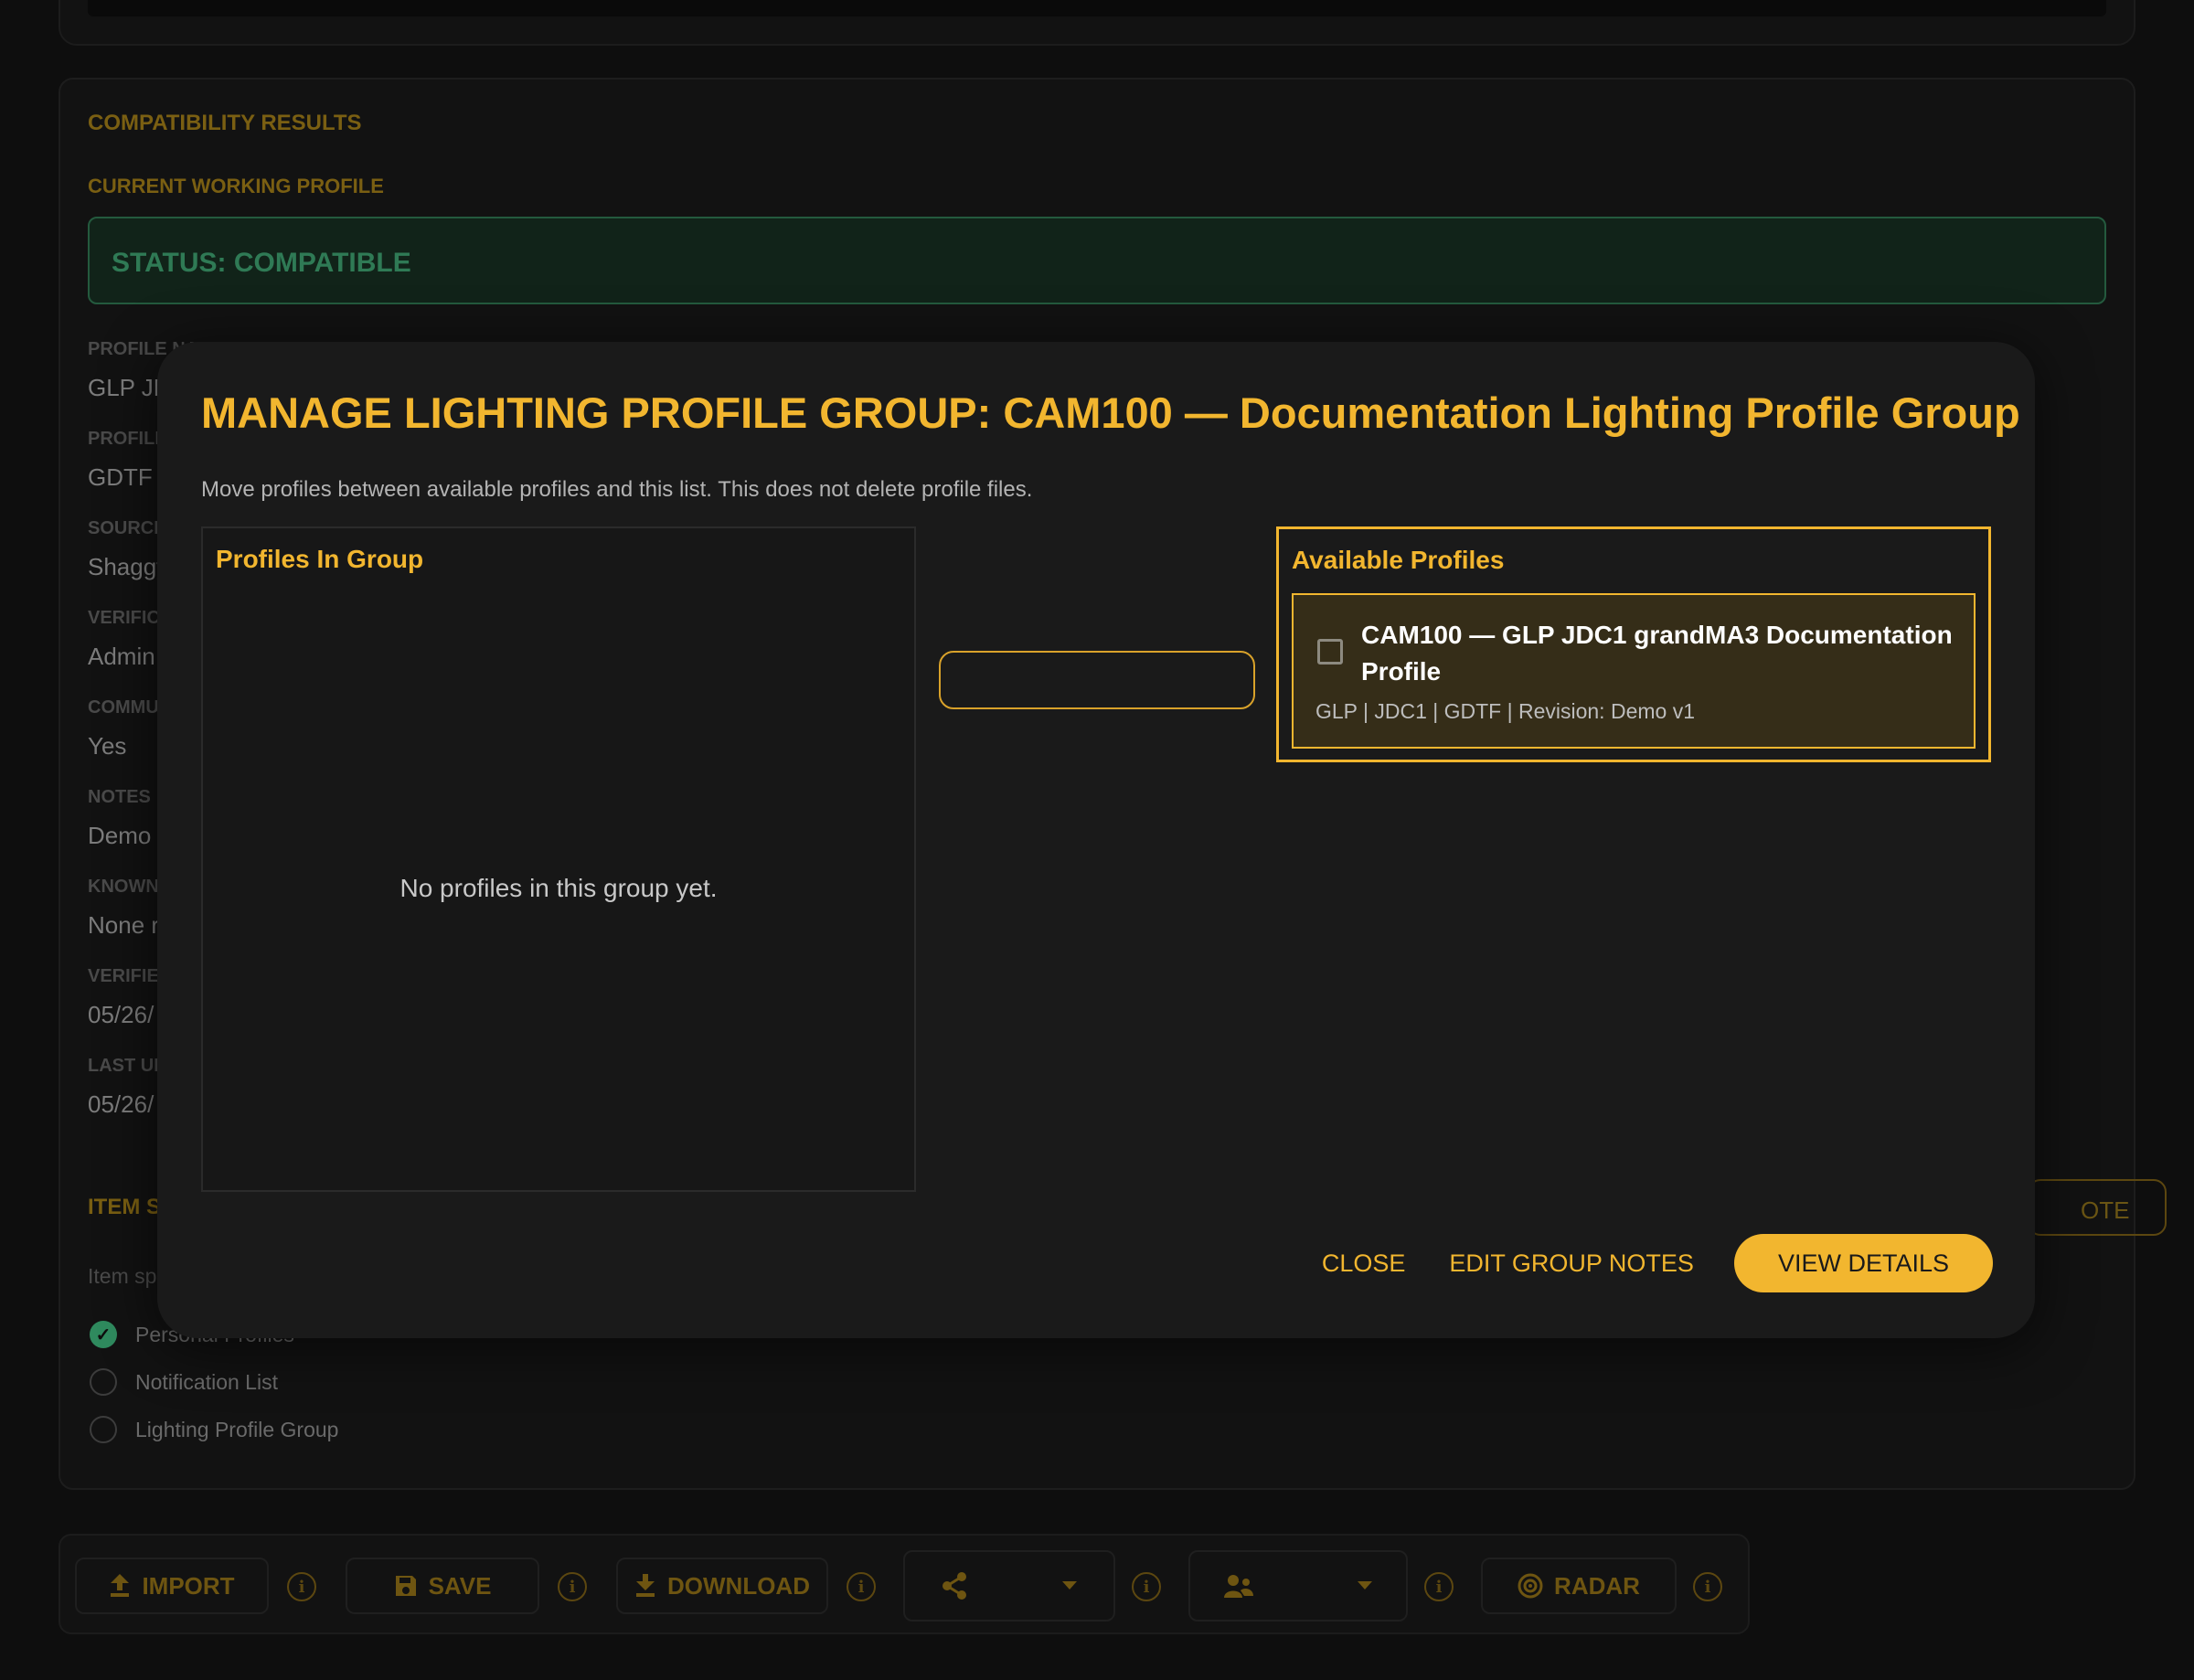 The image size is (2194, 1680). I want to click on radio-label: Lighting Profile Group, so click(237, 1429).